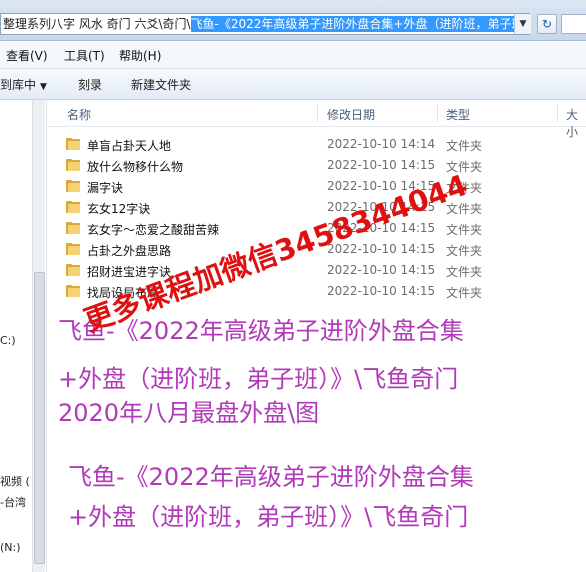  Describe the element at coordinates (119, 209) in the screenshot. I see `file-name: 玄女12字诀` at that location.